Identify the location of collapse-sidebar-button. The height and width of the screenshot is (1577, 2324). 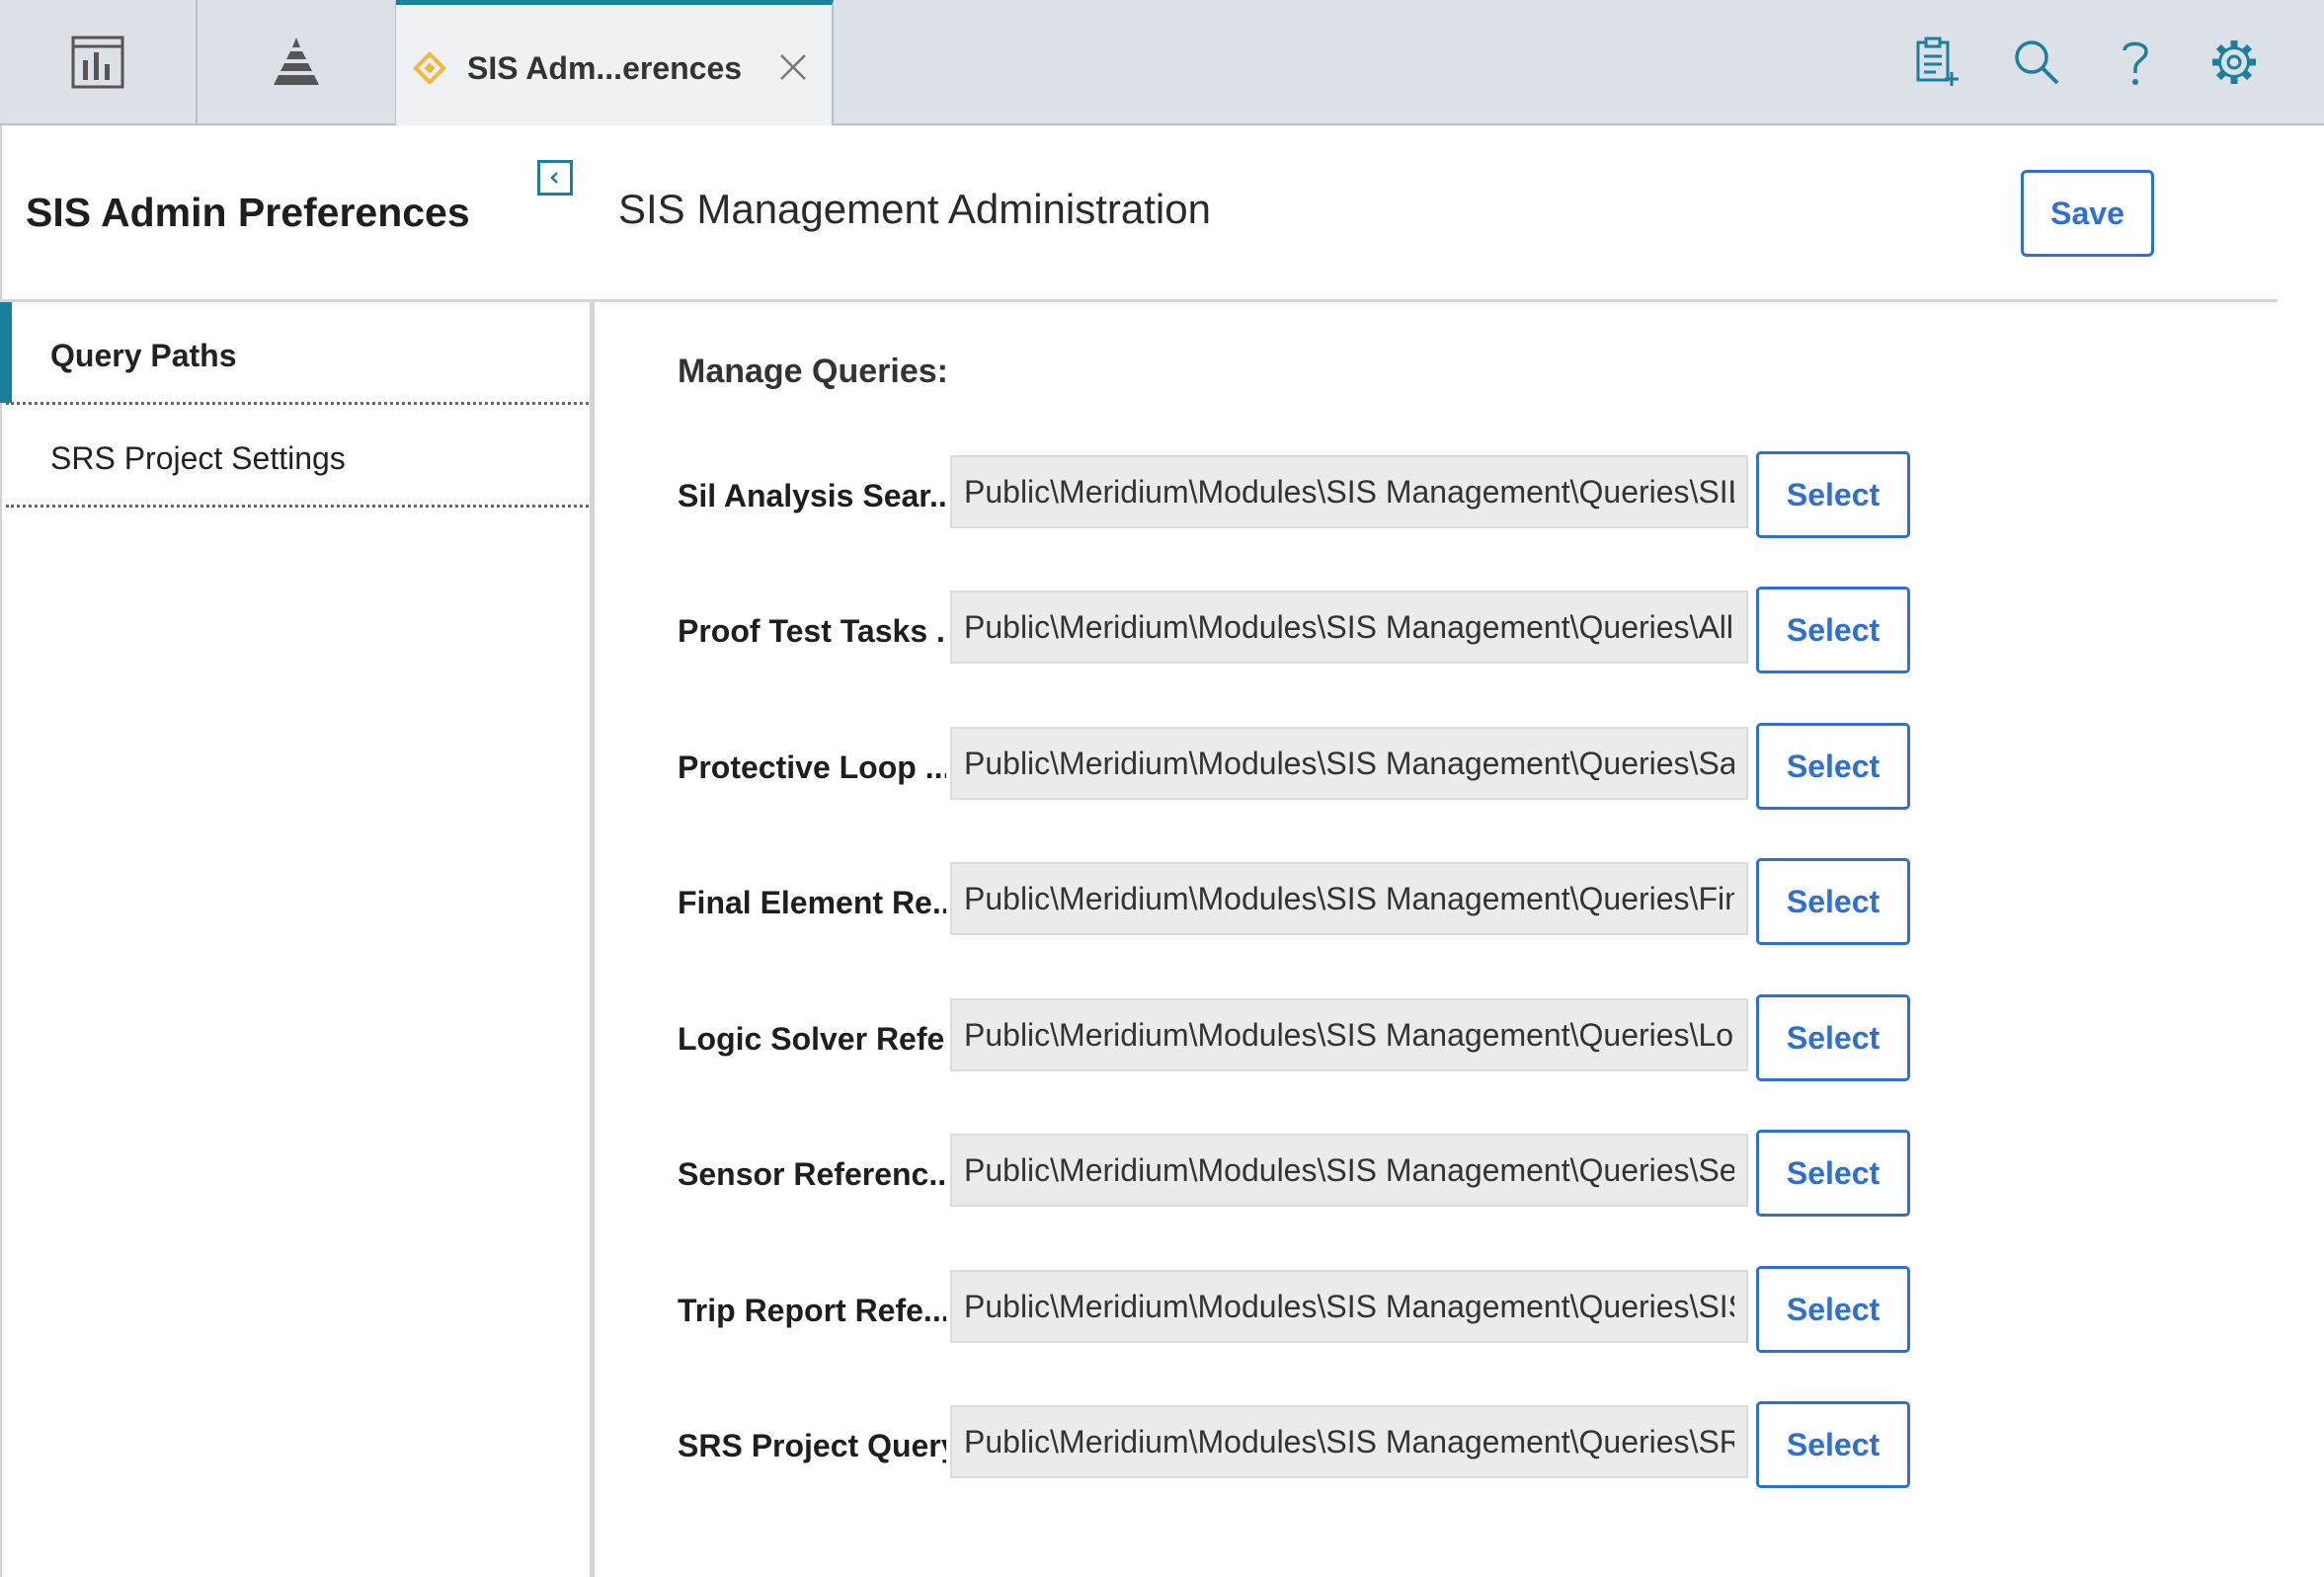
(555, 178).